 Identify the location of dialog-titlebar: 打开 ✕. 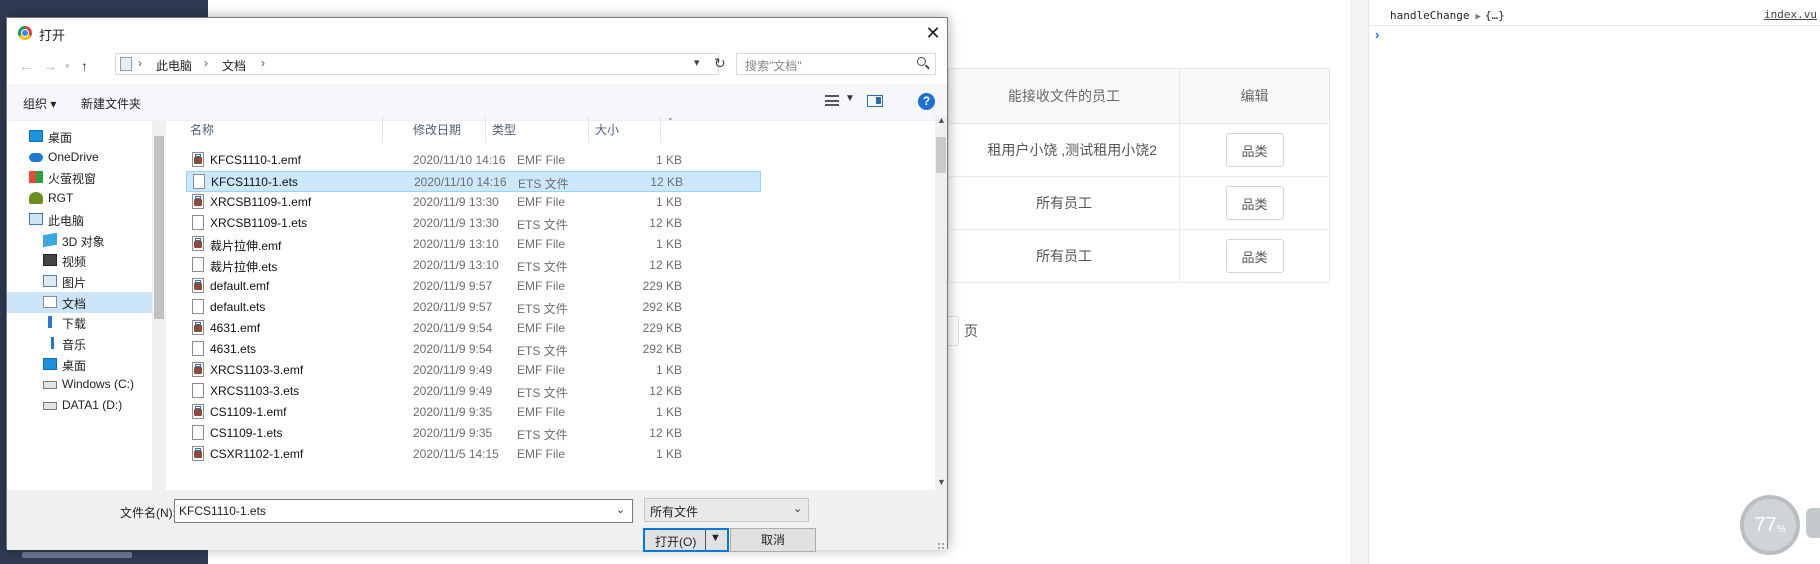
(477, 33).